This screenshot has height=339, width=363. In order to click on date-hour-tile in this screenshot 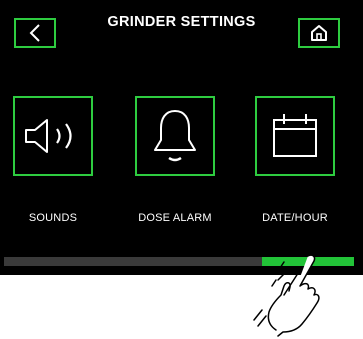, I will do `click(295, 136)`.